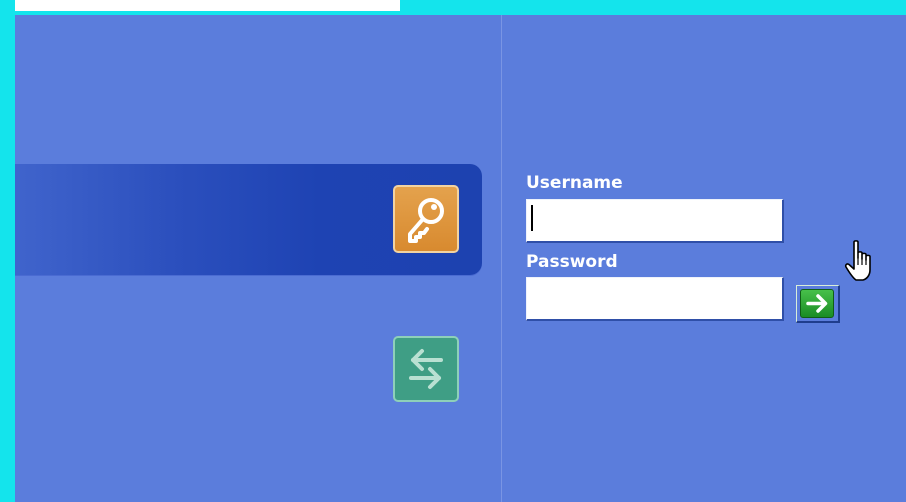 The width and height of the screenshot is (906, 502). I want to click on login-submit-button, so click(818, 304).